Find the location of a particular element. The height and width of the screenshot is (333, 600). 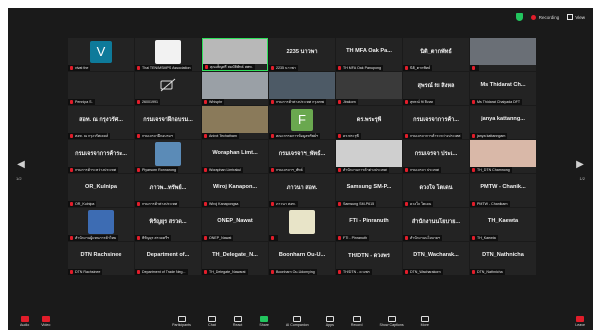

participant-label: TH MFA Oak Panupong is located at coordinates (359, 68).